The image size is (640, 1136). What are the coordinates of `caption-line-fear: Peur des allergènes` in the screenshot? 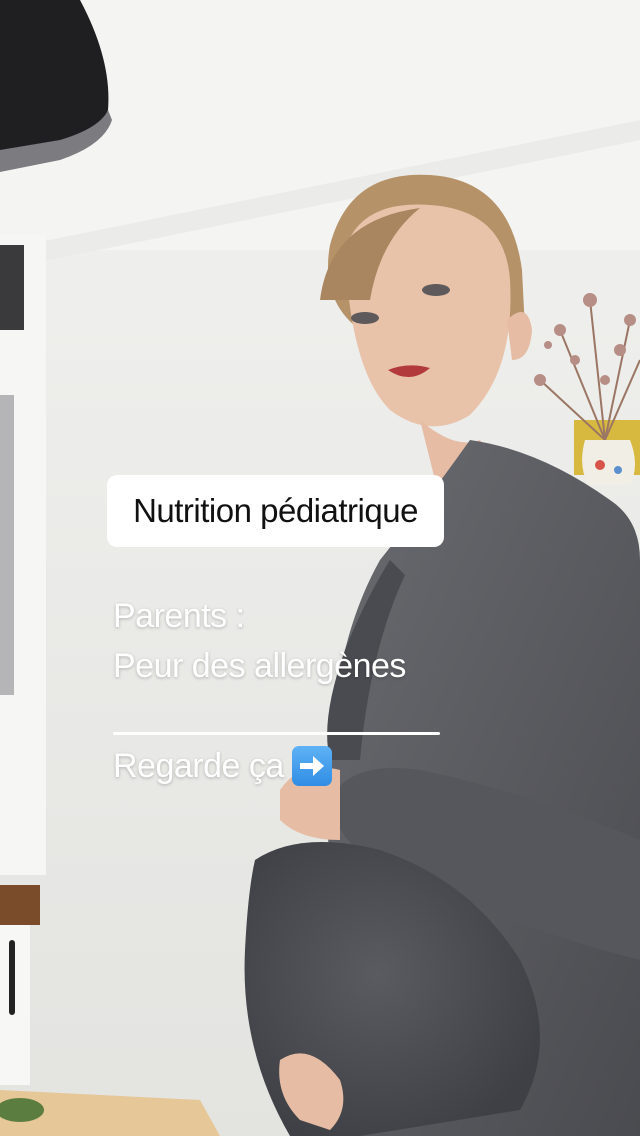 It's located at (259, 666).